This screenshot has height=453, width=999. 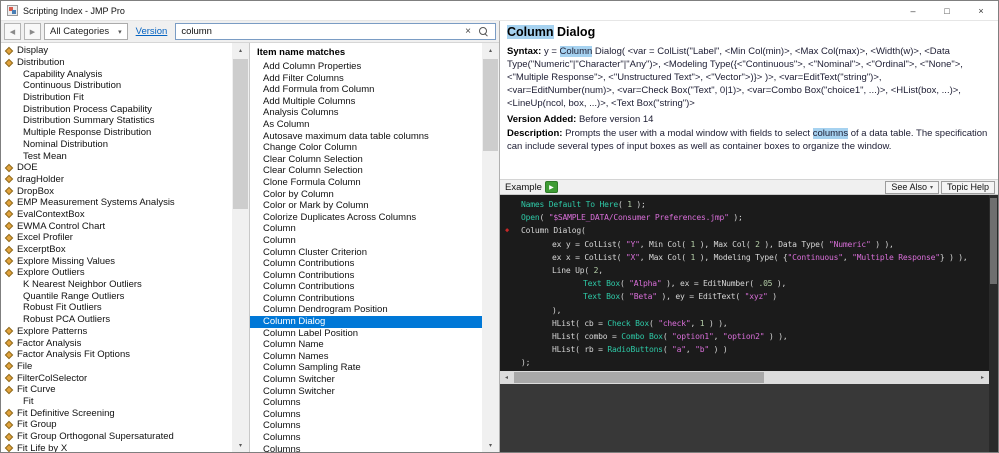 I want to click on category-item: File, so click(x=116, y=367).